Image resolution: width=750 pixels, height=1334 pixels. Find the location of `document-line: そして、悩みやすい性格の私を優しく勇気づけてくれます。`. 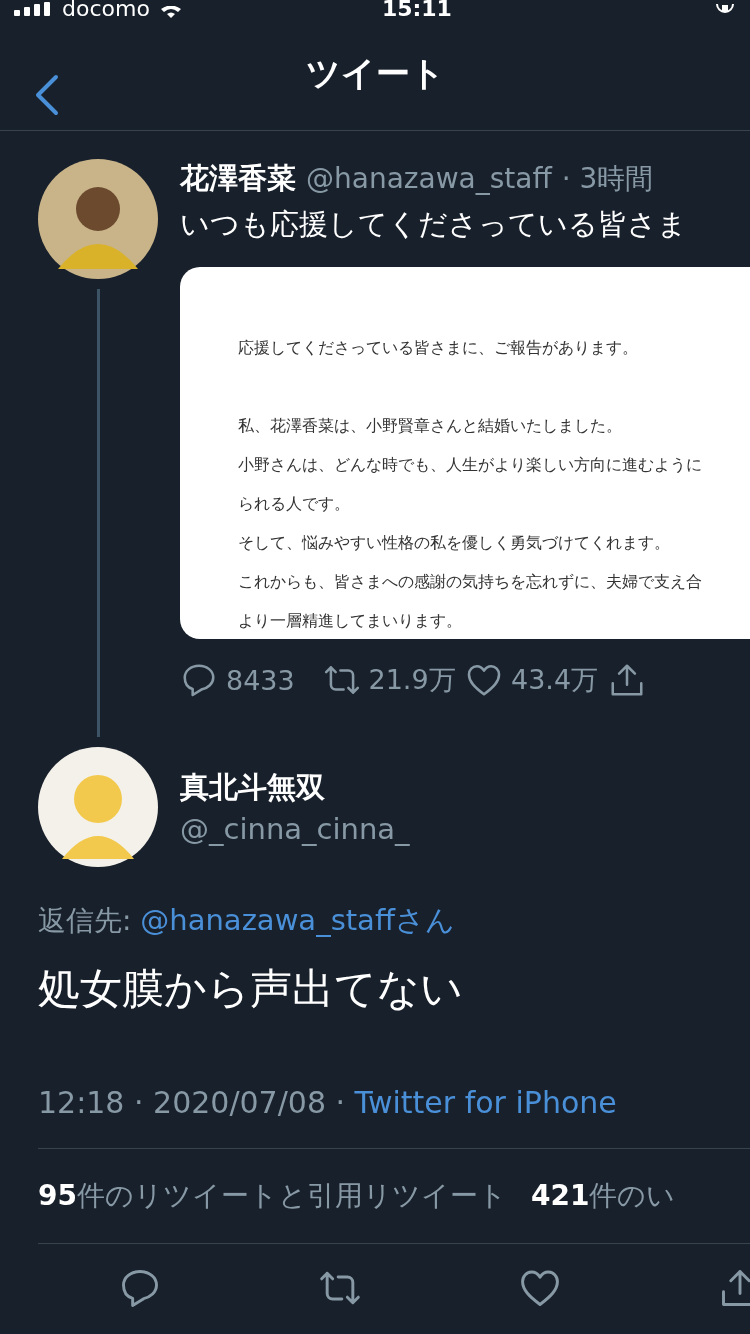

document-line: そして、悩みやすい性格の私を優しく勇気づけてくれます。 is located at coordinates (454, 543).